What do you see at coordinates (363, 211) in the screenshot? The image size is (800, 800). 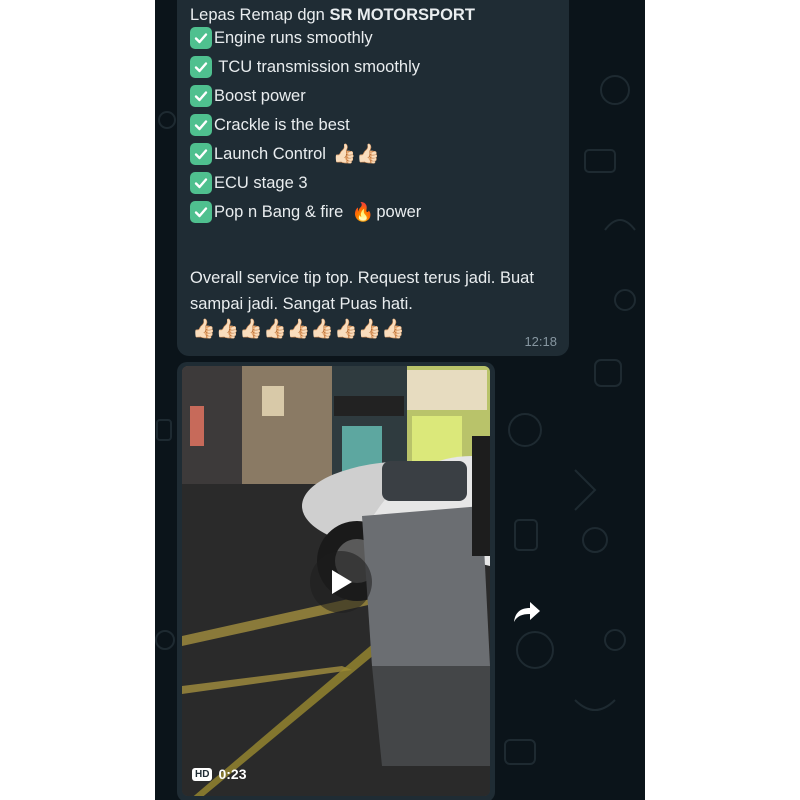 I see `fire-emoji: 🔥` at bounding box center [363, 211].